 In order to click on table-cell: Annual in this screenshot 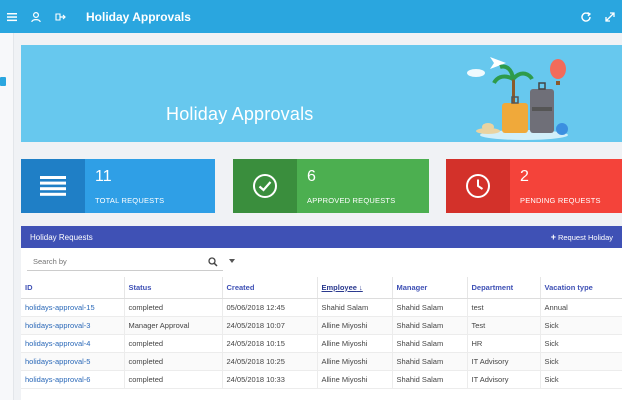, I will do `click(580, 307)`.